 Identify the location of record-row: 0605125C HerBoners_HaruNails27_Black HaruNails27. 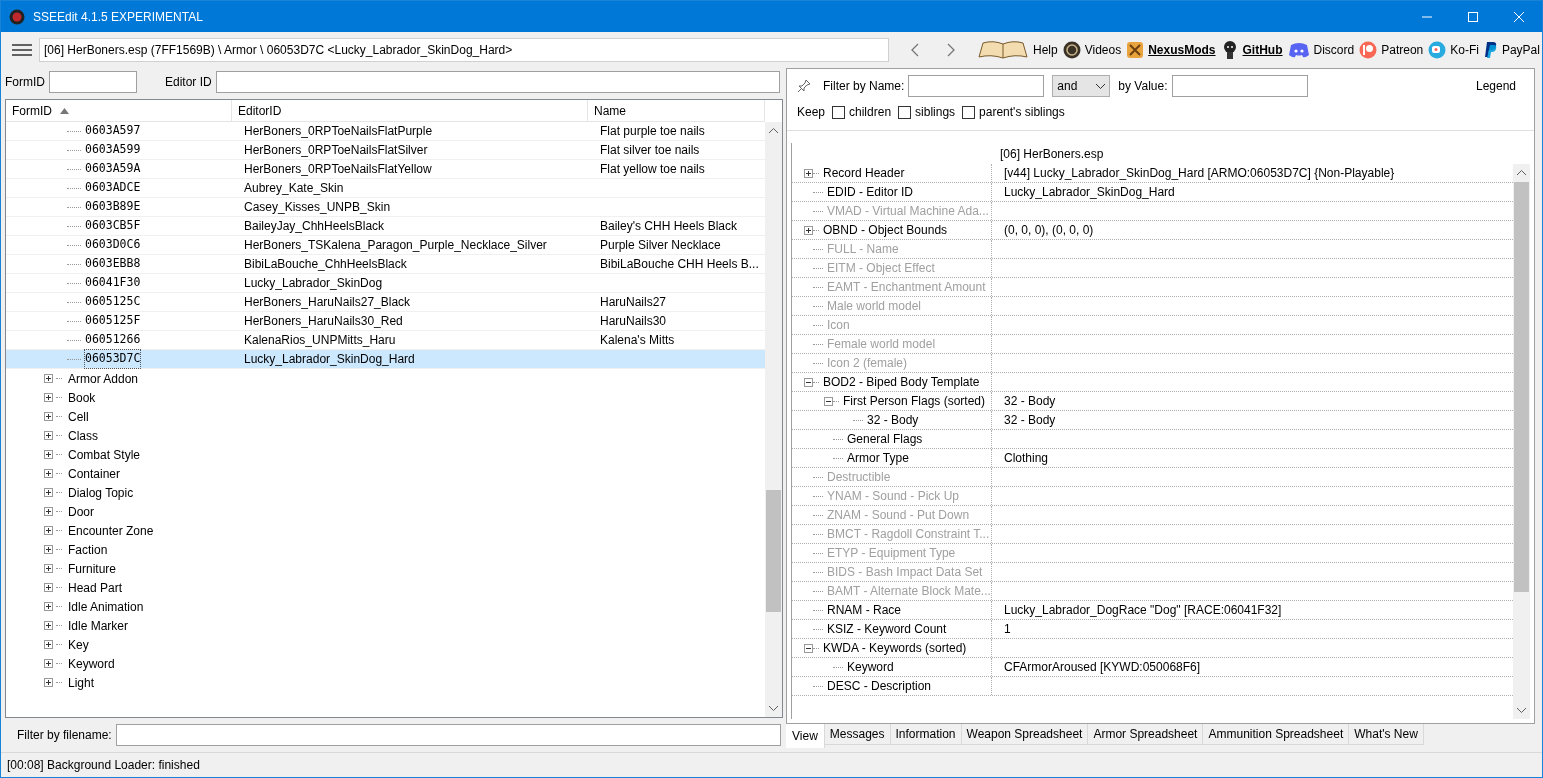
(385, 302).